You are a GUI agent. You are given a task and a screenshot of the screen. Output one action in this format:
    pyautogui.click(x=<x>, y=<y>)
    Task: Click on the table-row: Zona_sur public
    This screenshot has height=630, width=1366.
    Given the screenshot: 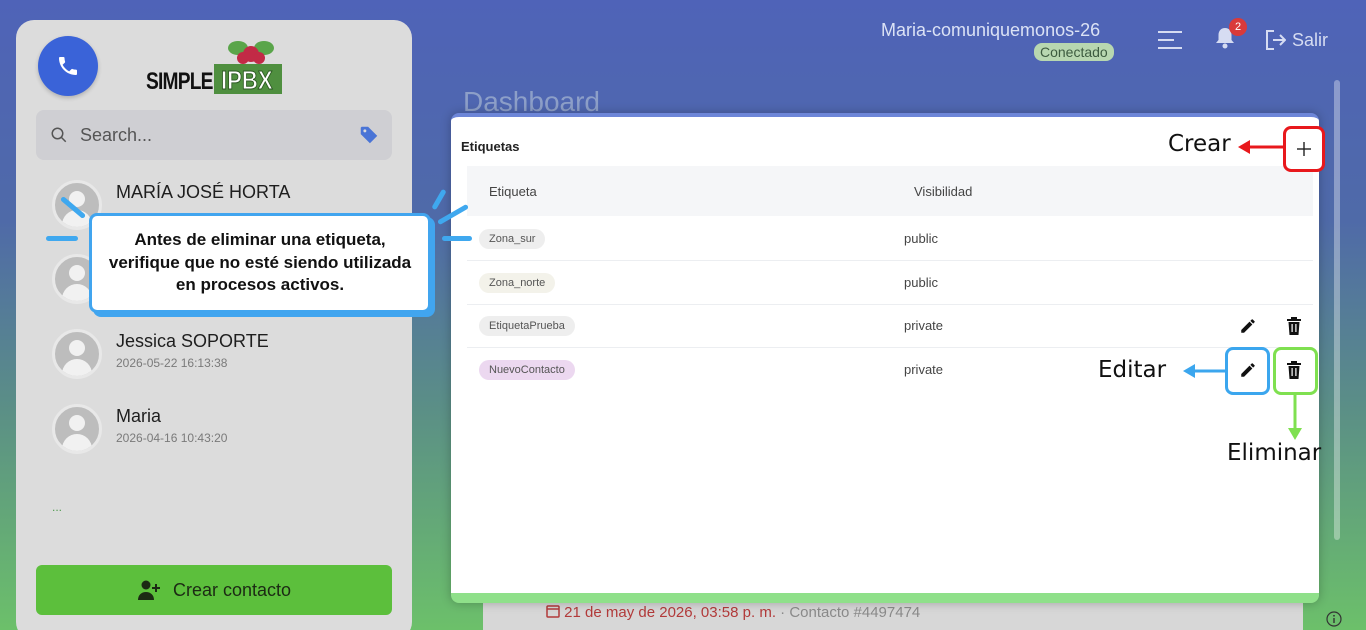 What is the action you would take?
    pyautogui.click(x=890, y=239)
    